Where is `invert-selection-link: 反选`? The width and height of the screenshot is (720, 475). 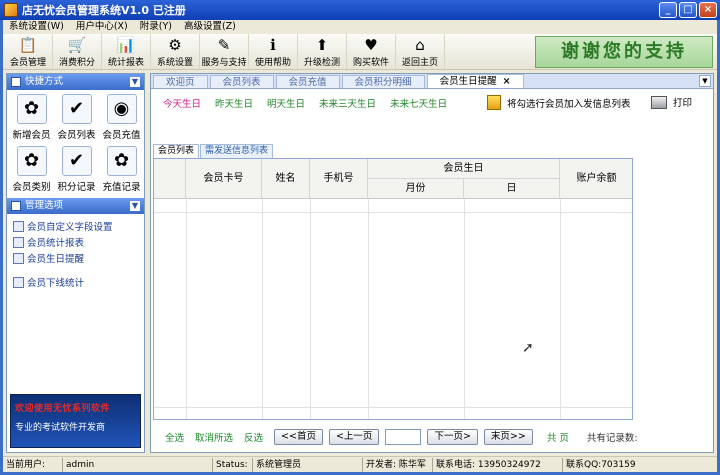 invert-selection-link: 反选 is located at coordinates (253, 437).